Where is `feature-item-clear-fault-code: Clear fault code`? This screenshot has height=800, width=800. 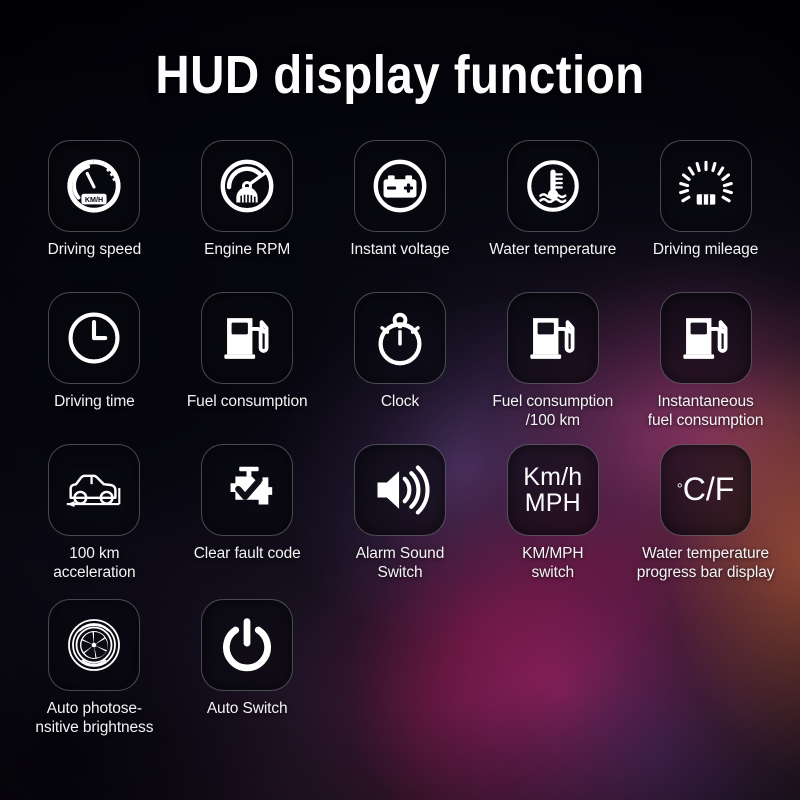
feature-item-clear-fault-code: Clear fault code is located at coordinates (247, 521).